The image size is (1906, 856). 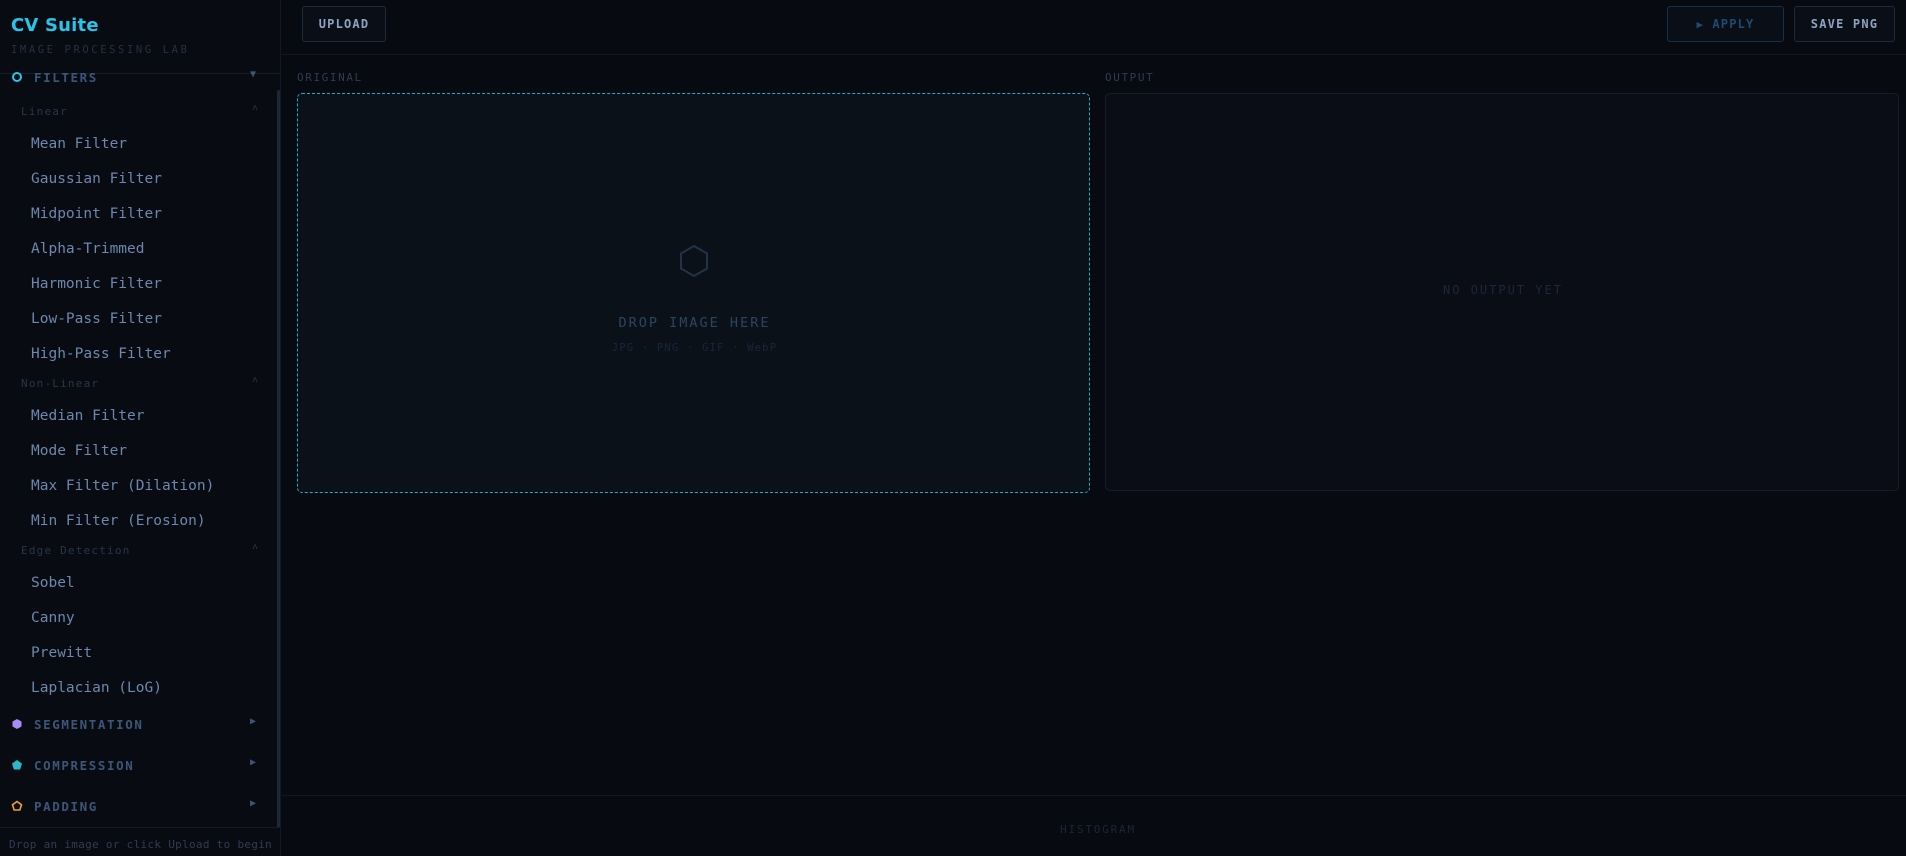 What do you see at coordinates (141, 319) in the screenshot?
I see `filter-item-low-pass: Low-Pass Filter` at bounding box center [141, 319].